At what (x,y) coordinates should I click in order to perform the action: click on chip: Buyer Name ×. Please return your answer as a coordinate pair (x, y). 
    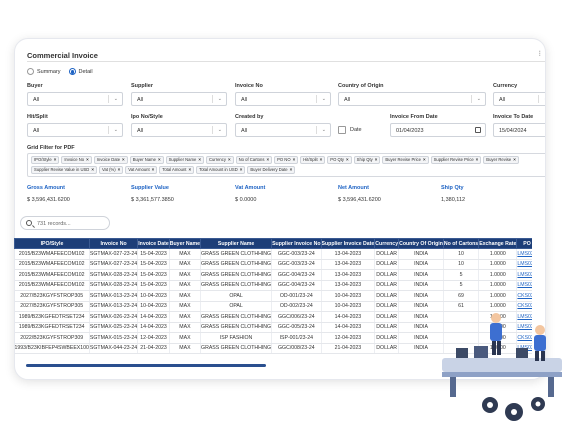
    Looking at the image, I should click on (146, 160).